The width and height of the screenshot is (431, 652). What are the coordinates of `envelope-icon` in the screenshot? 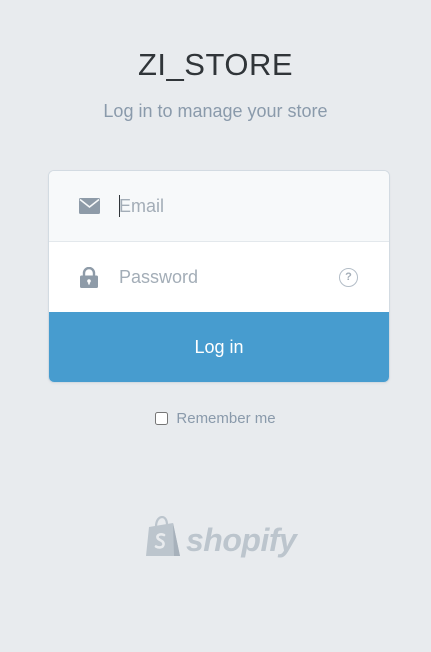 It's located at (89, 206).